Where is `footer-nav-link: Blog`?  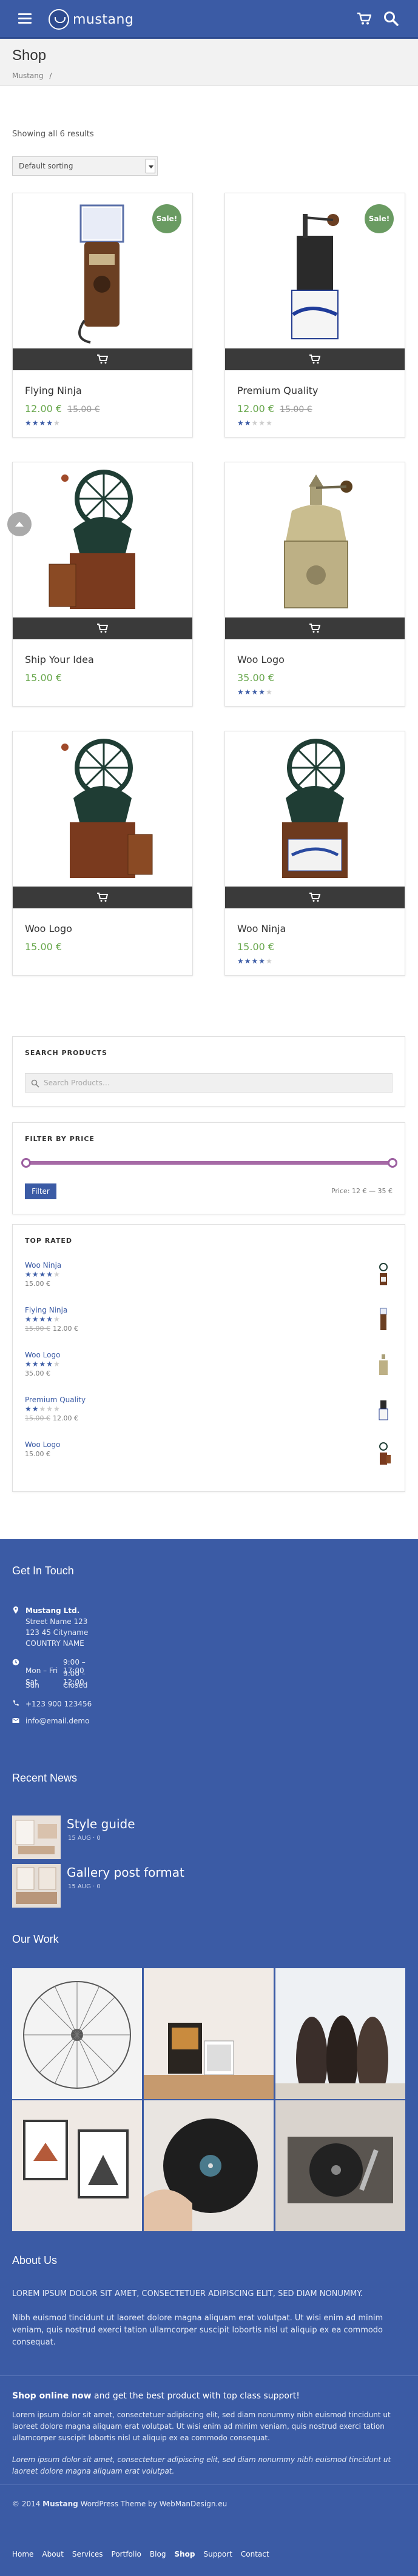 footer-nav-link: Blog is located at coordinates (158, 2554).